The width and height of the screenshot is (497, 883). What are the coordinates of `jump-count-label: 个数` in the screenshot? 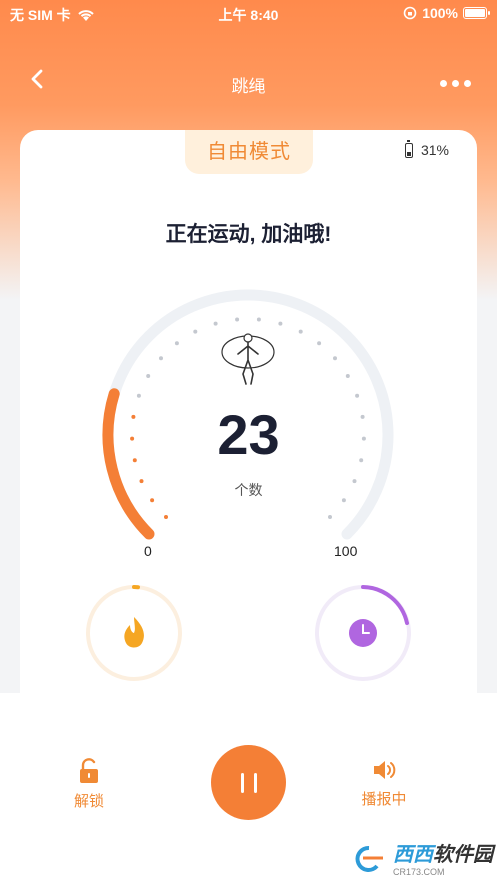 It's located at (248, 490).